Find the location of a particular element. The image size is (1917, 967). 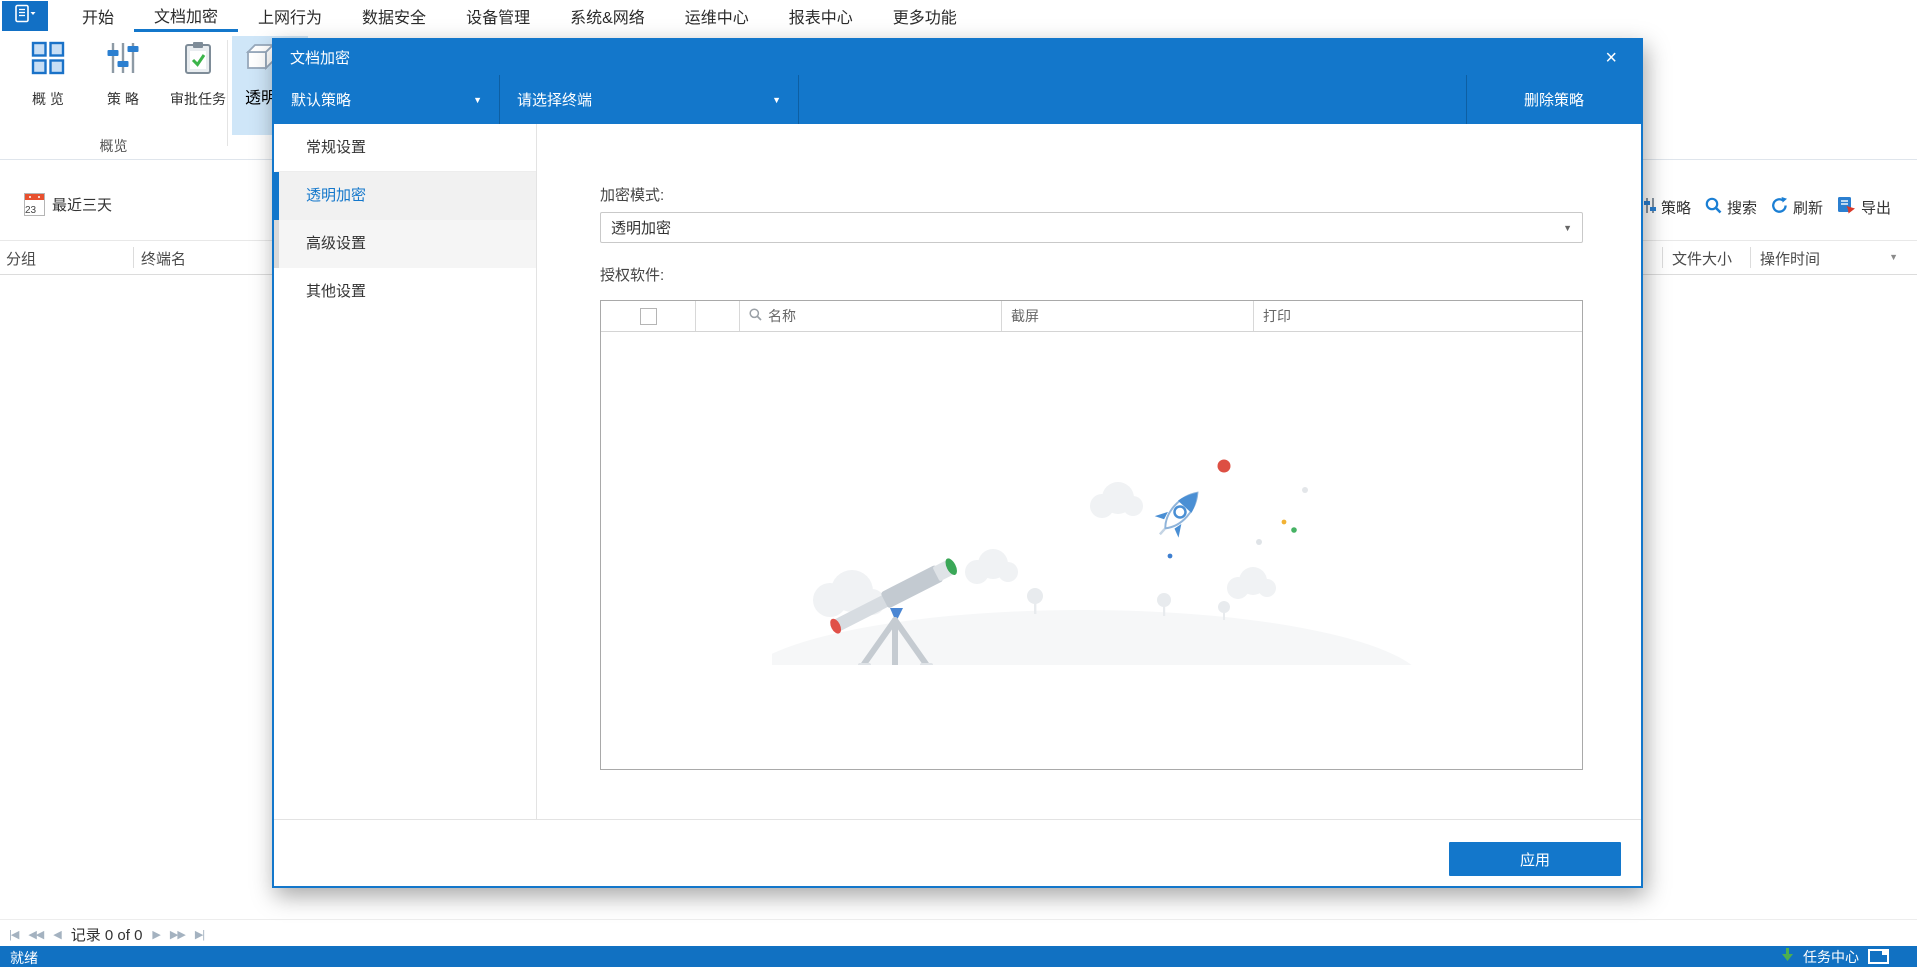

policy-filter-button: 策略 is located at coordinates (1667, 207).